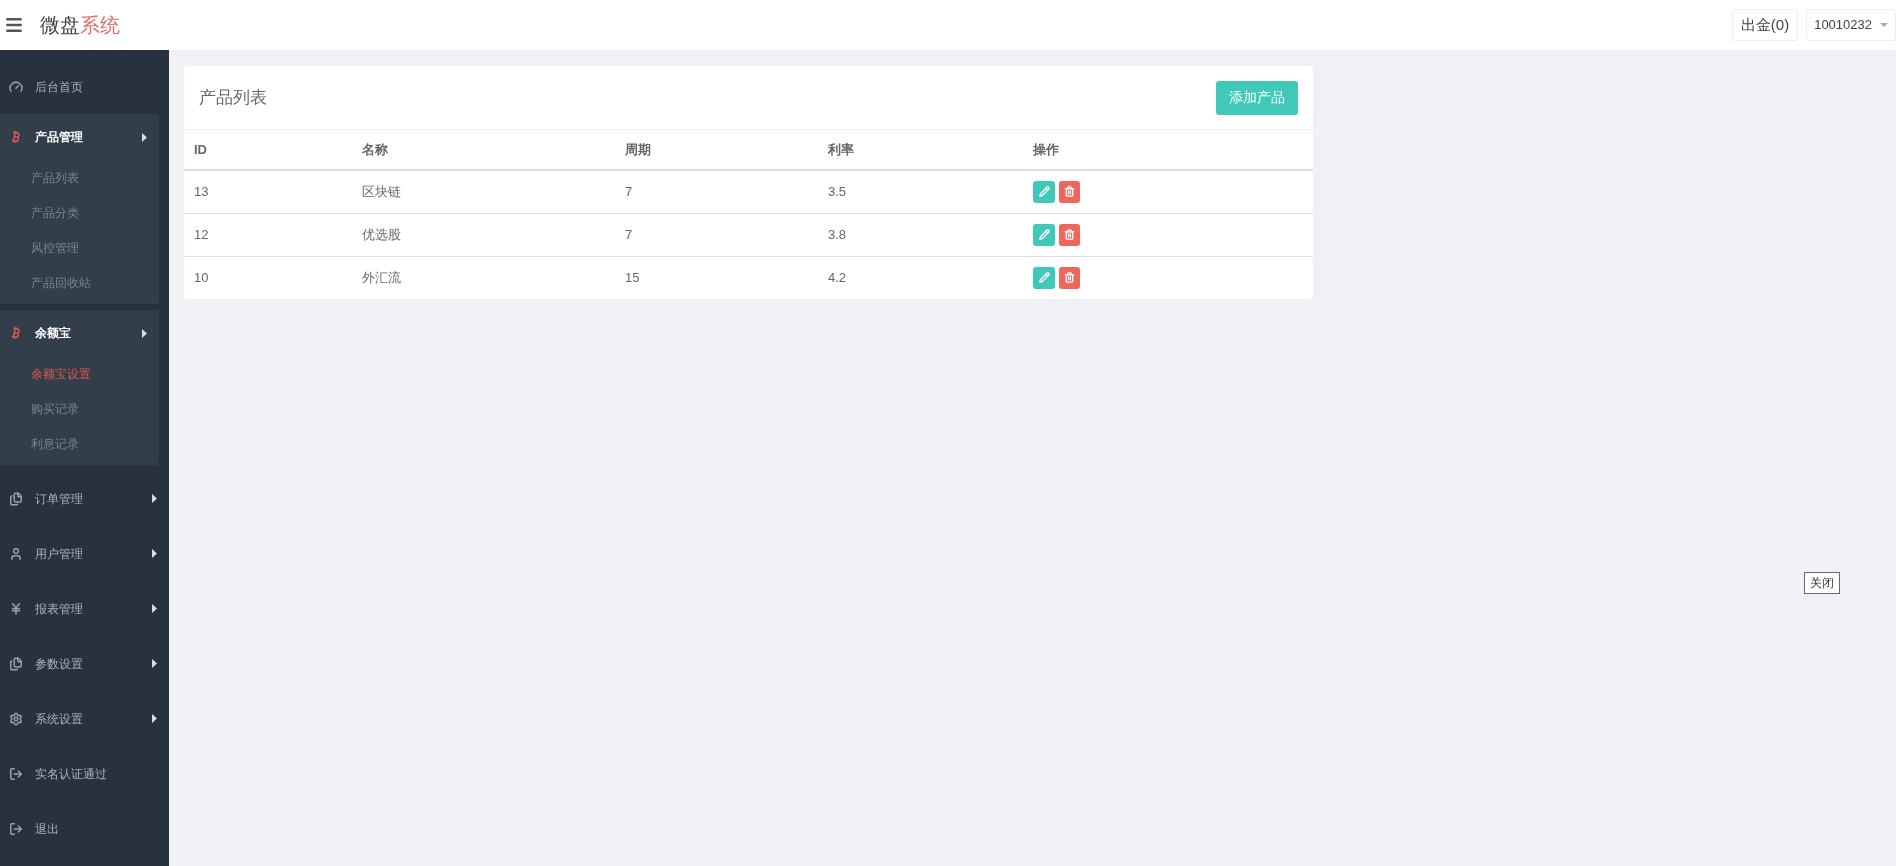 The image size is (1896, 866). What do you see at coordinates (920, 150) in the screenshot?
I see `column-header: 利率` at bounding box center [920, 150].